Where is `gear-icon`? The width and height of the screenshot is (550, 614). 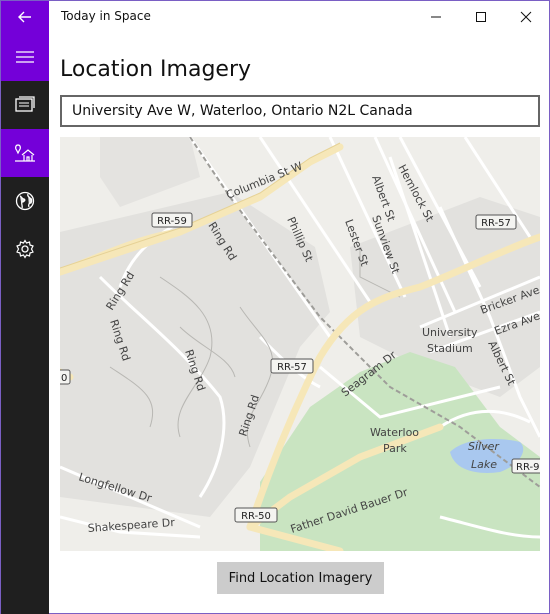 gear-icon is located at coordinates (25, 249).